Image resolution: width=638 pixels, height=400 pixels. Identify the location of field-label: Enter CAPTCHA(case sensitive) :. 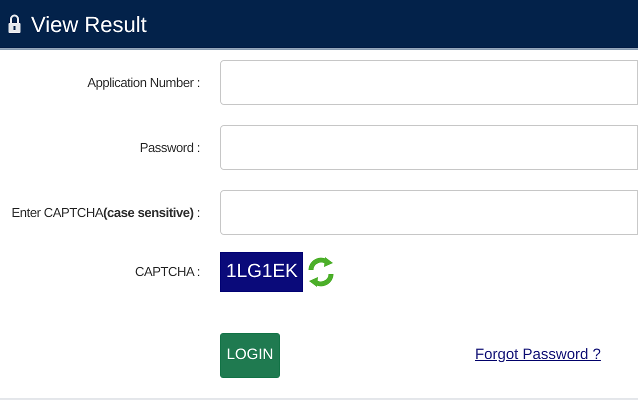
(106, 213).